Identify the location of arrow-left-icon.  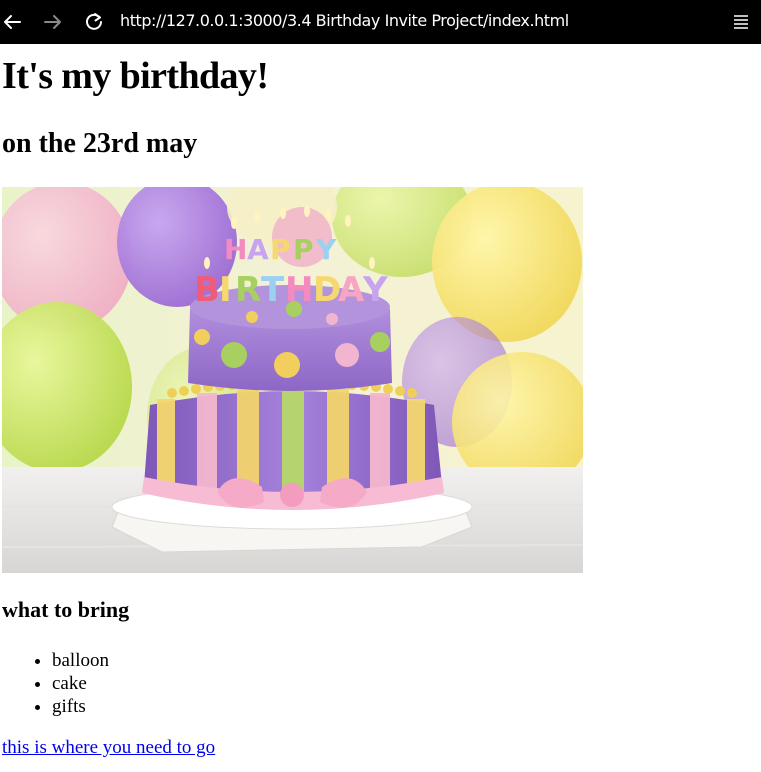
(12, 22).